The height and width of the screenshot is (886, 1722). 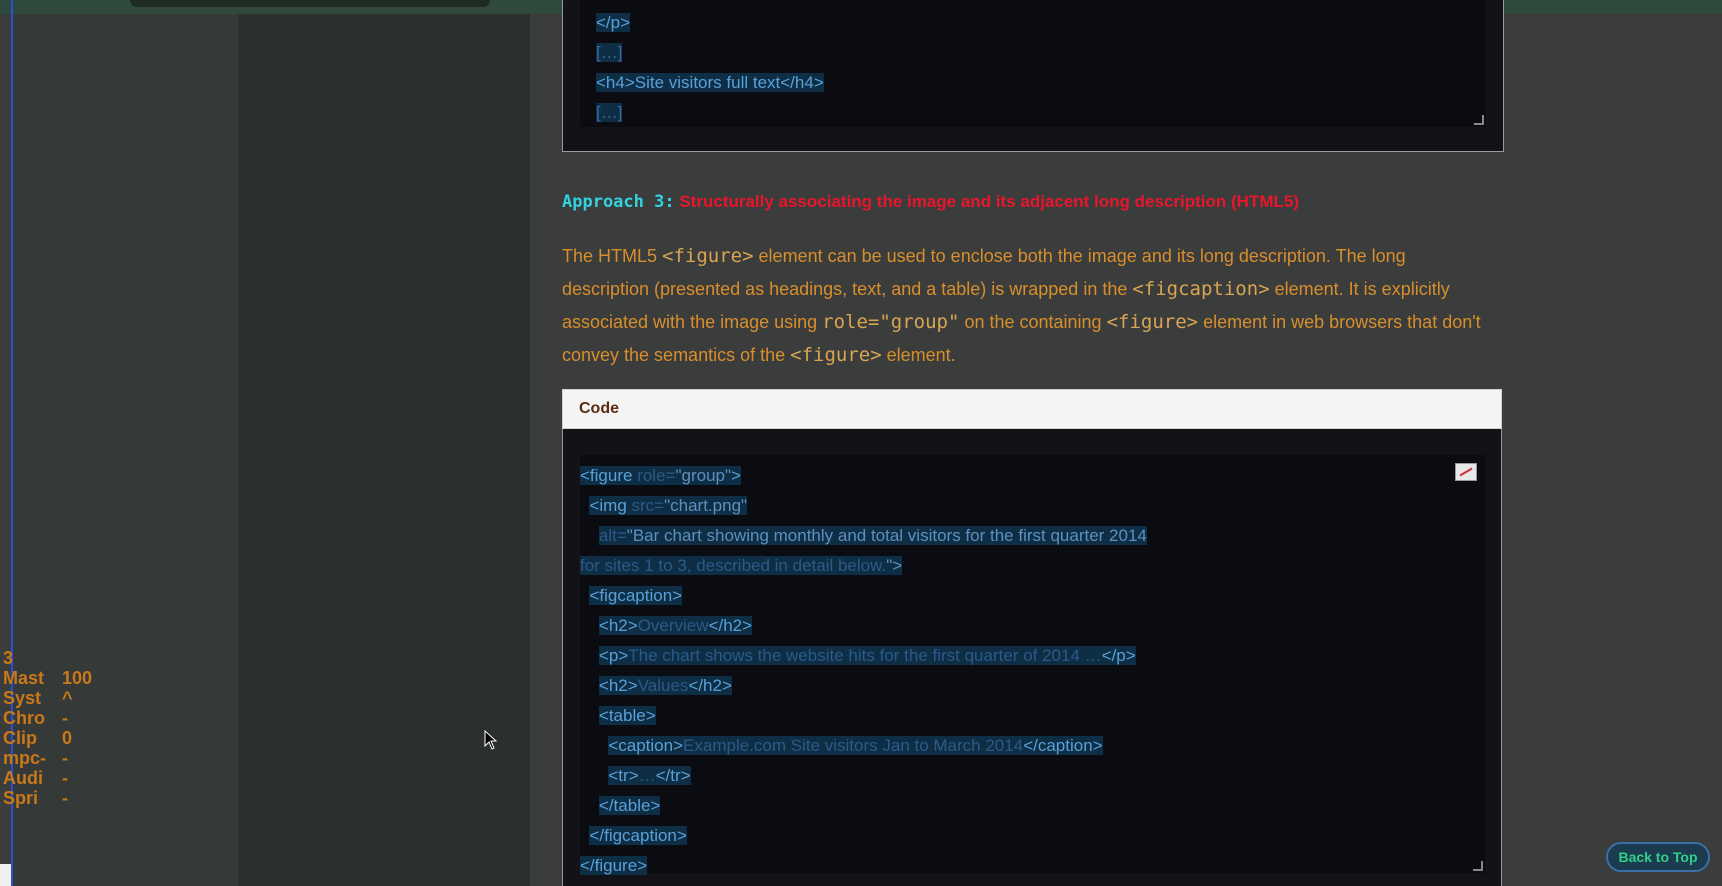 What do you see at coordinates (629, 805) in the screenshot?
I see `code-line: </table>` at bounding box center [629, 805].